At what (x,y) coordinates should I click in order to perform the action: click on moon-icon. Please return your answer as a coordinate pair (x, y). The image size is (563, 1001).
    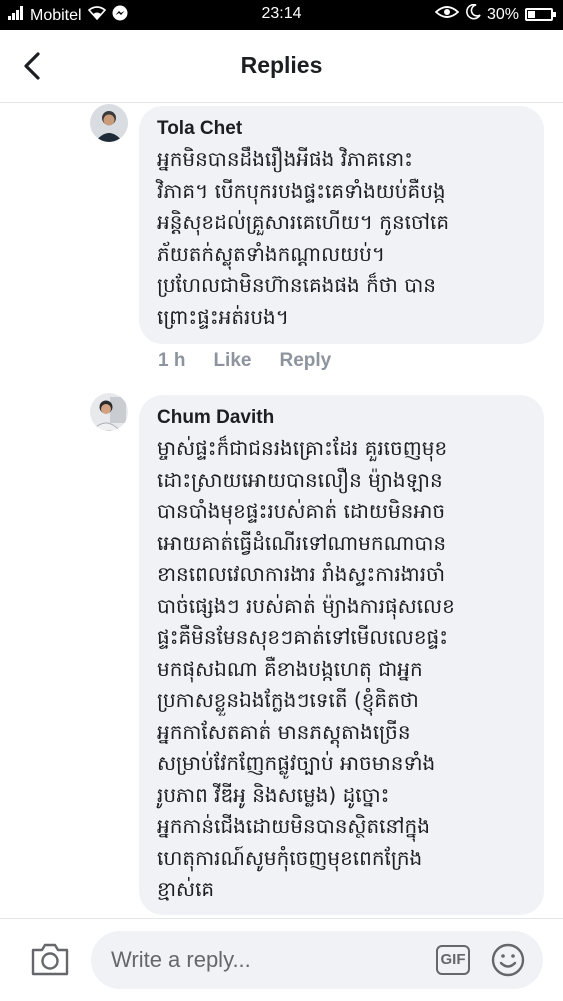
    Looking at the image, I should click on (473, 14).